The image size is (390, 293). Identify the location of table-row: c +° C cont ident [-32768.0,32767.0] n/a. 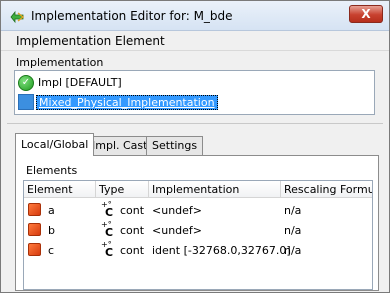
(198, 250).